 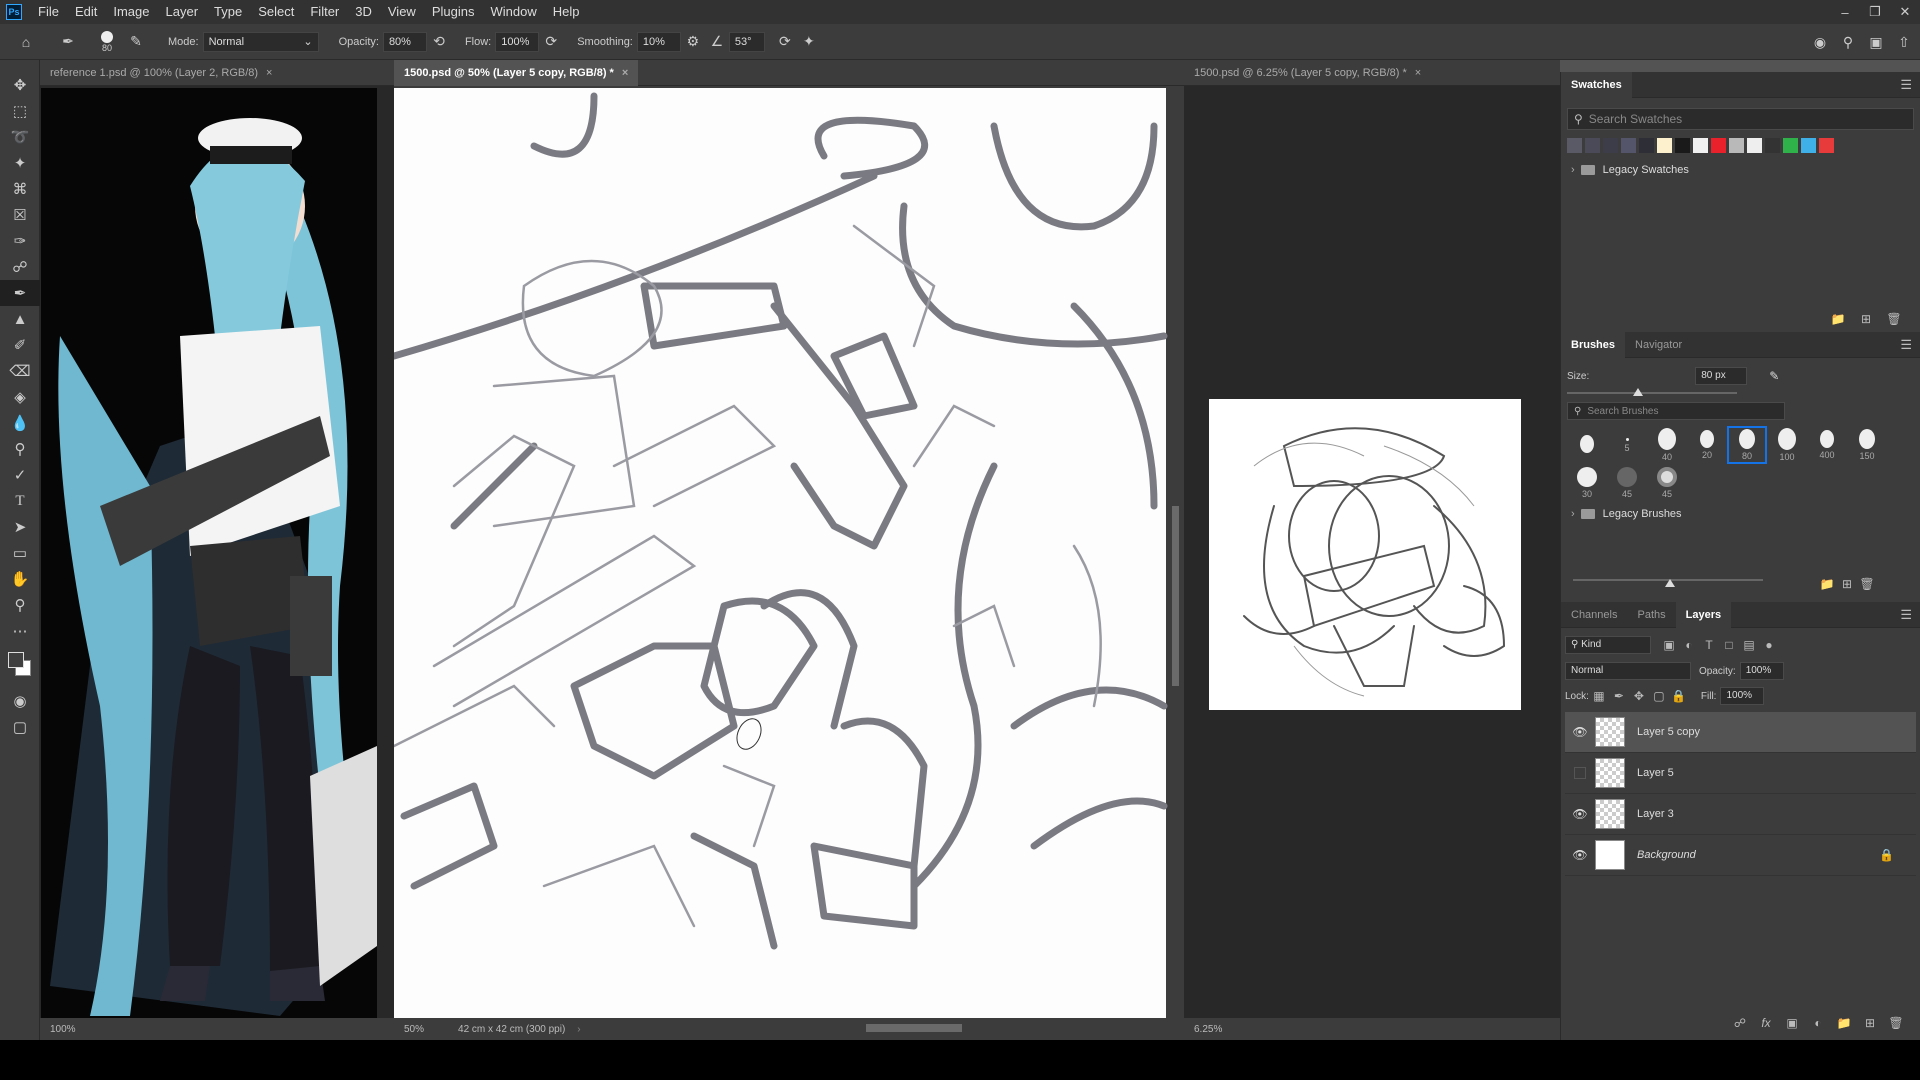 I want to click on brush-preset: 100, so click(x=1787, y=445).